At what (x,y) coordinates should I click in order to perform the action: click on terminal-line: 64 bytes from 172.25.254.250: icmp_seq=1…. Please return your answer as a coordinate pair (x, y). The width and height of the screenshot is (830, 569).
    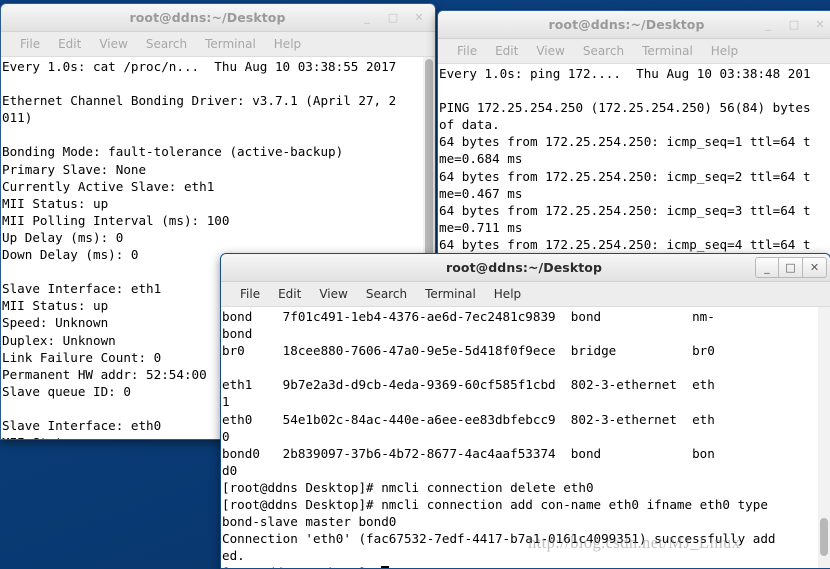
    Looking at the image, I should click on (625, 142).